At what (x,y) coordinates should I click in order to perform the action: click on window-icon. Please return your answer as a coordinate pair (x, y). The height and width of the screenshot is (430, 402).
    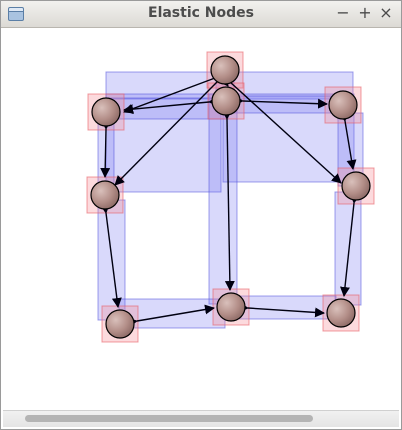
    Looking at the image, I should click on (16, 14).